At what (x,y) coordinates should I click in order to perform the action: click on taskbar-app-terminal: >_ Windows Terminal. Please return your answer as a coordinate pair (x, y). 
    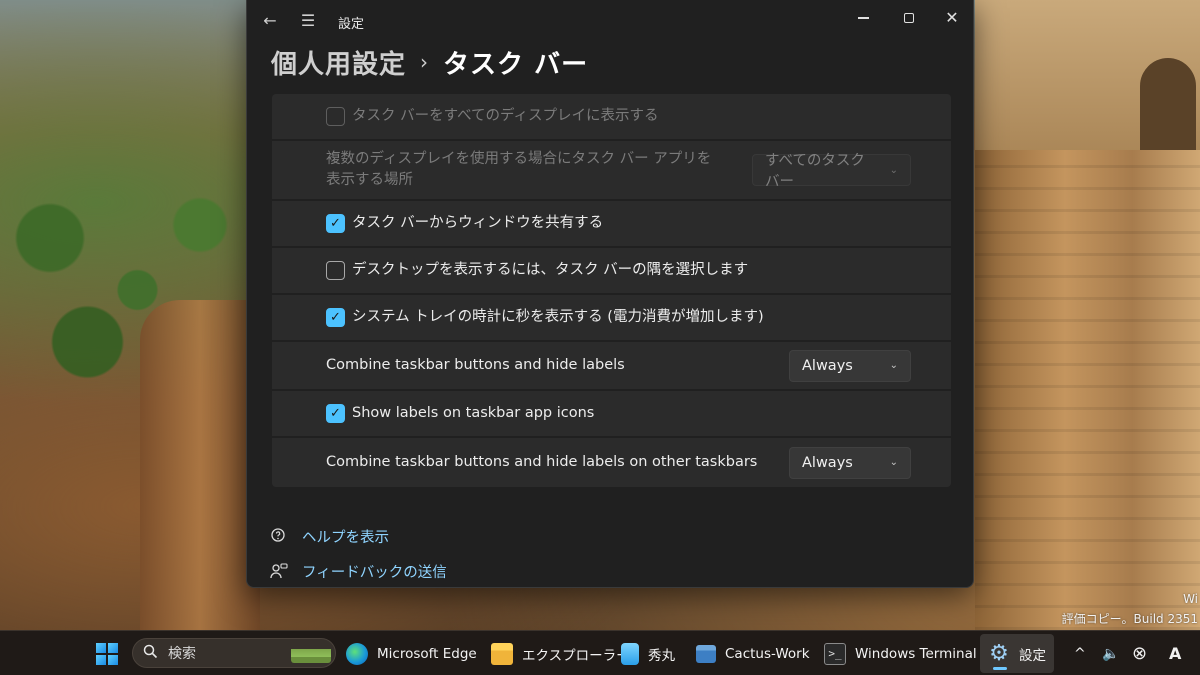
    Looking at the image, I should click on (900, 653).